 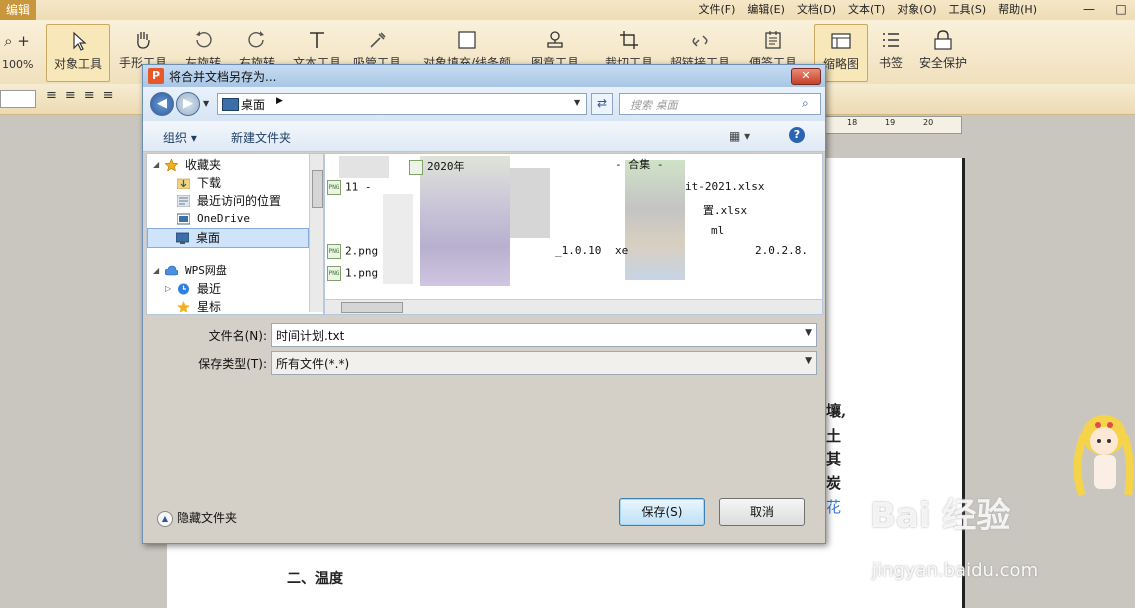 I want to click on align-icons: ≡≡≡≡, so click(x=84, y=95).